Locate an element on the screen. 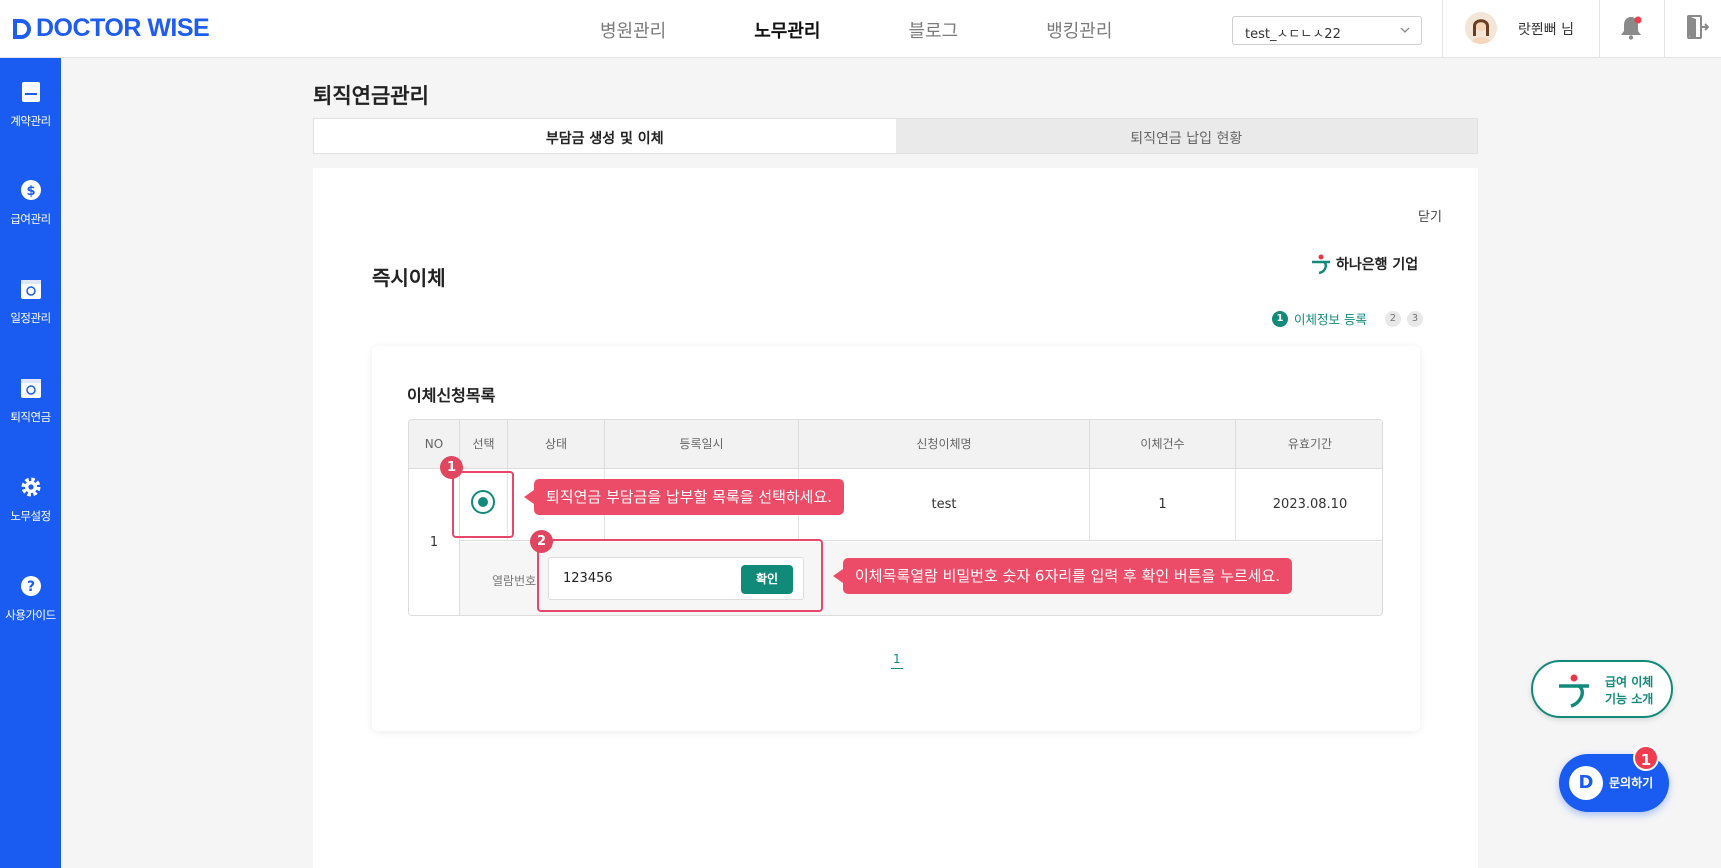 Image resolution: width=1721 pixels, height=868 pixels. section-title: 즉시이체 is located at coordinates (409, 278).